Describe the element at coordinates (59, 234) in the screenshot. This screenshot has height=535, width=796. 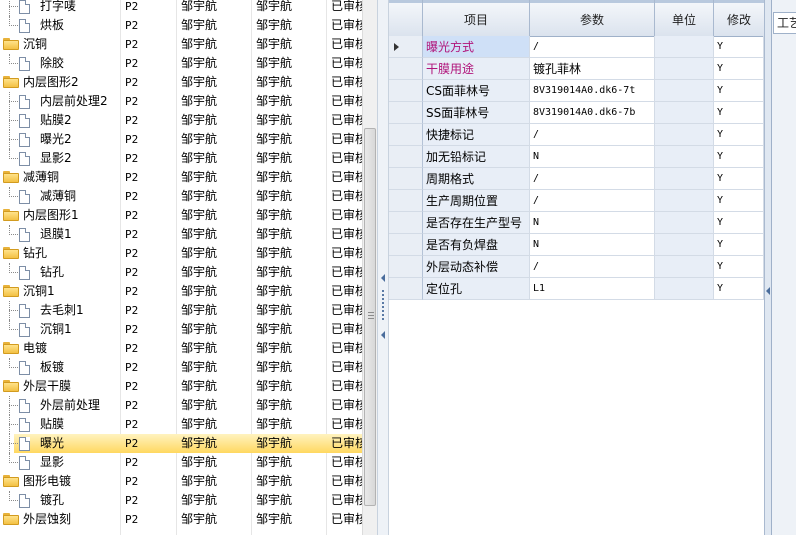
I see `tree-node: 退膜1` at that location.